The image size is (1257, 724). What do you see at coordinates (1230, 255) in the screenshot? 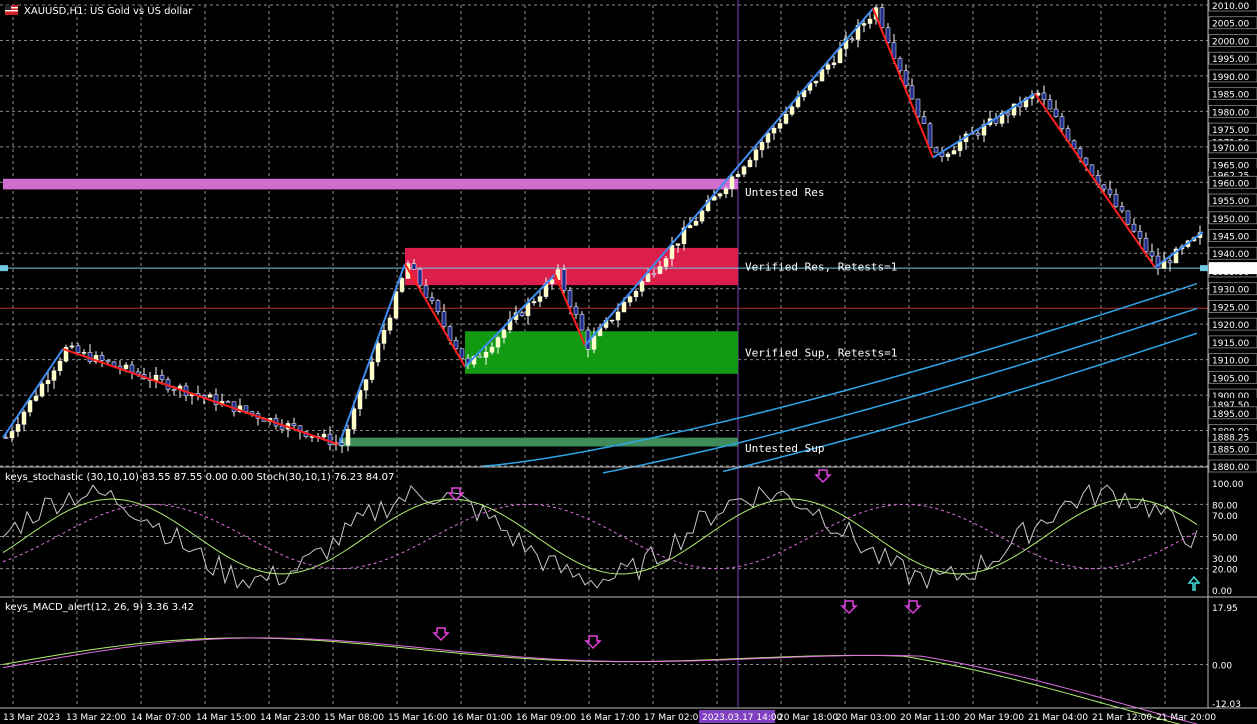
I see `price-label: 1940.00` at bounding box center [1230, 255].